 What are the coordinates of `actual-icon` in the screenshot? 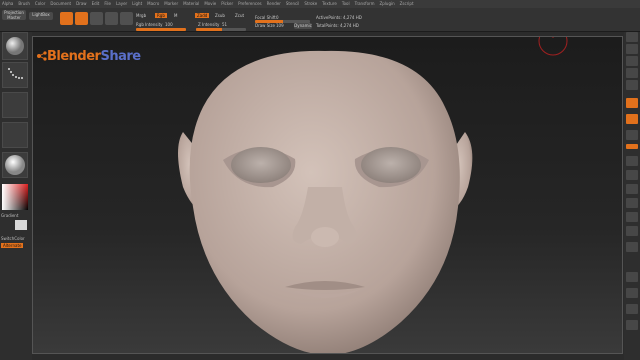 It's located at (632, 85).